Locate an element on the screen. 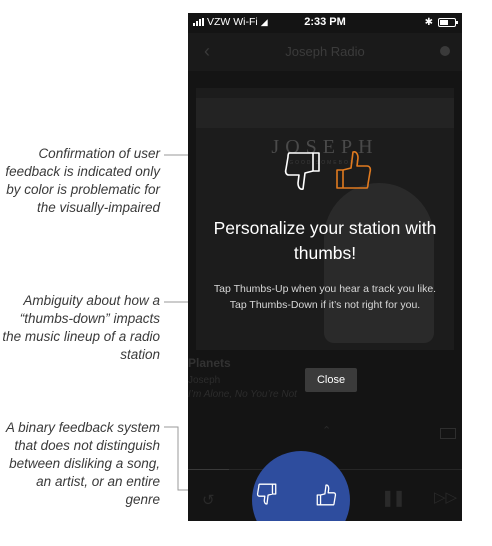  album-art-subtitle: GOOD SOMEBODY is located at coordinates (325, 163).